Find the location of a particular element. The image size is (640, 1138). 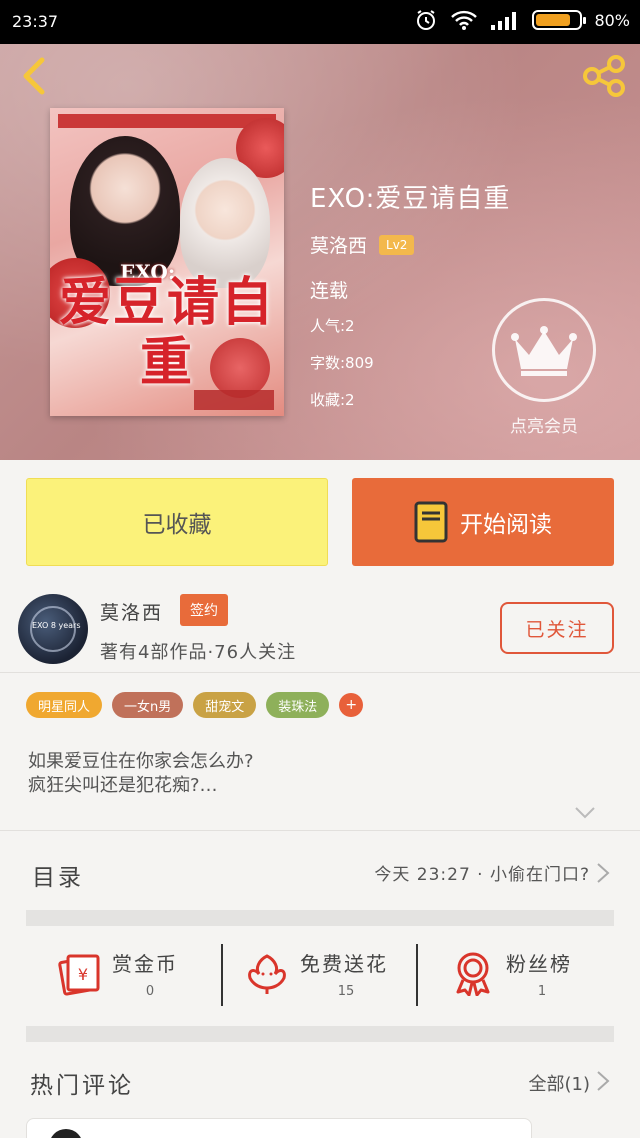

author-avatar: EXO 8 years is located at coordinates (53, 629).